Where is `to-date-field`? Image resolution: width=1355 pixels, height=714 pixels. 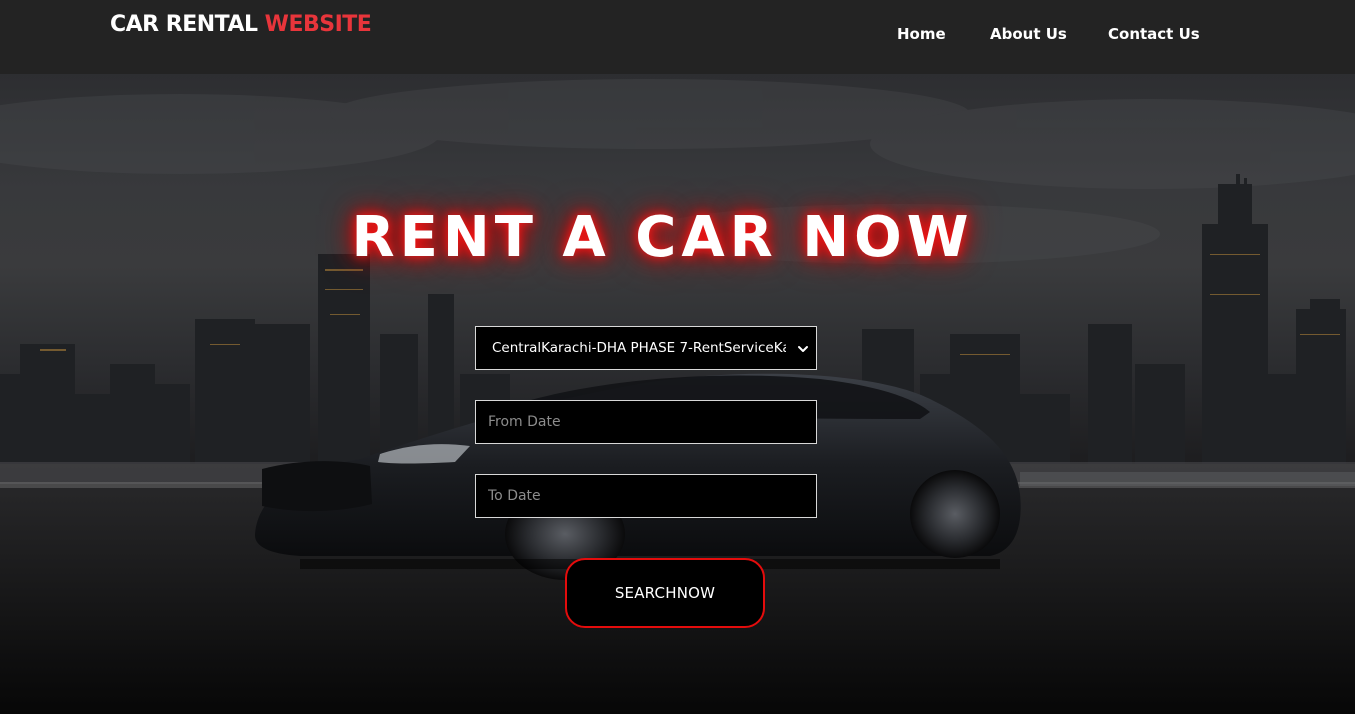
to-date-field is located at coordinates (646, 496).